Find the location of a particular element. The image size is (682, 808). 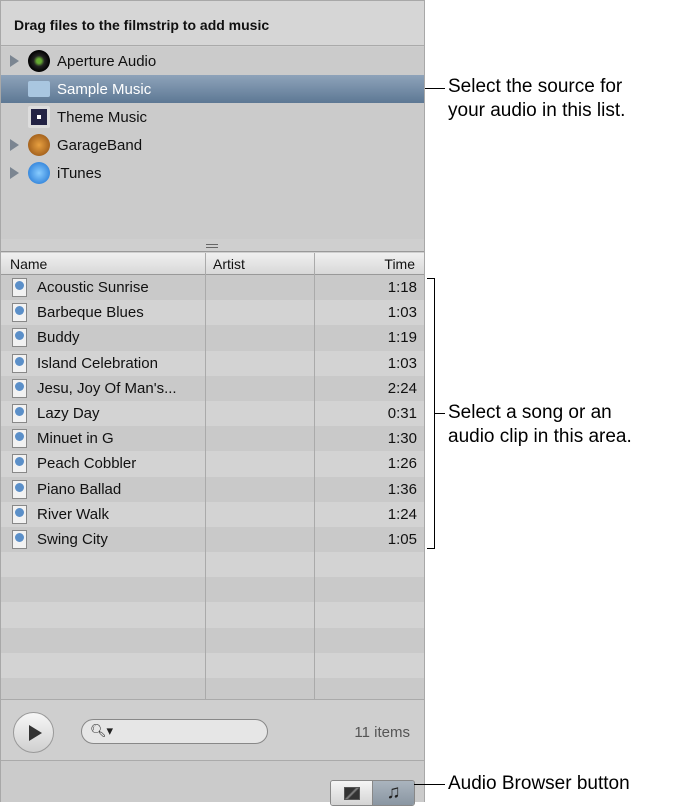

source-item: iTunes is located at coordinates (212, 173).